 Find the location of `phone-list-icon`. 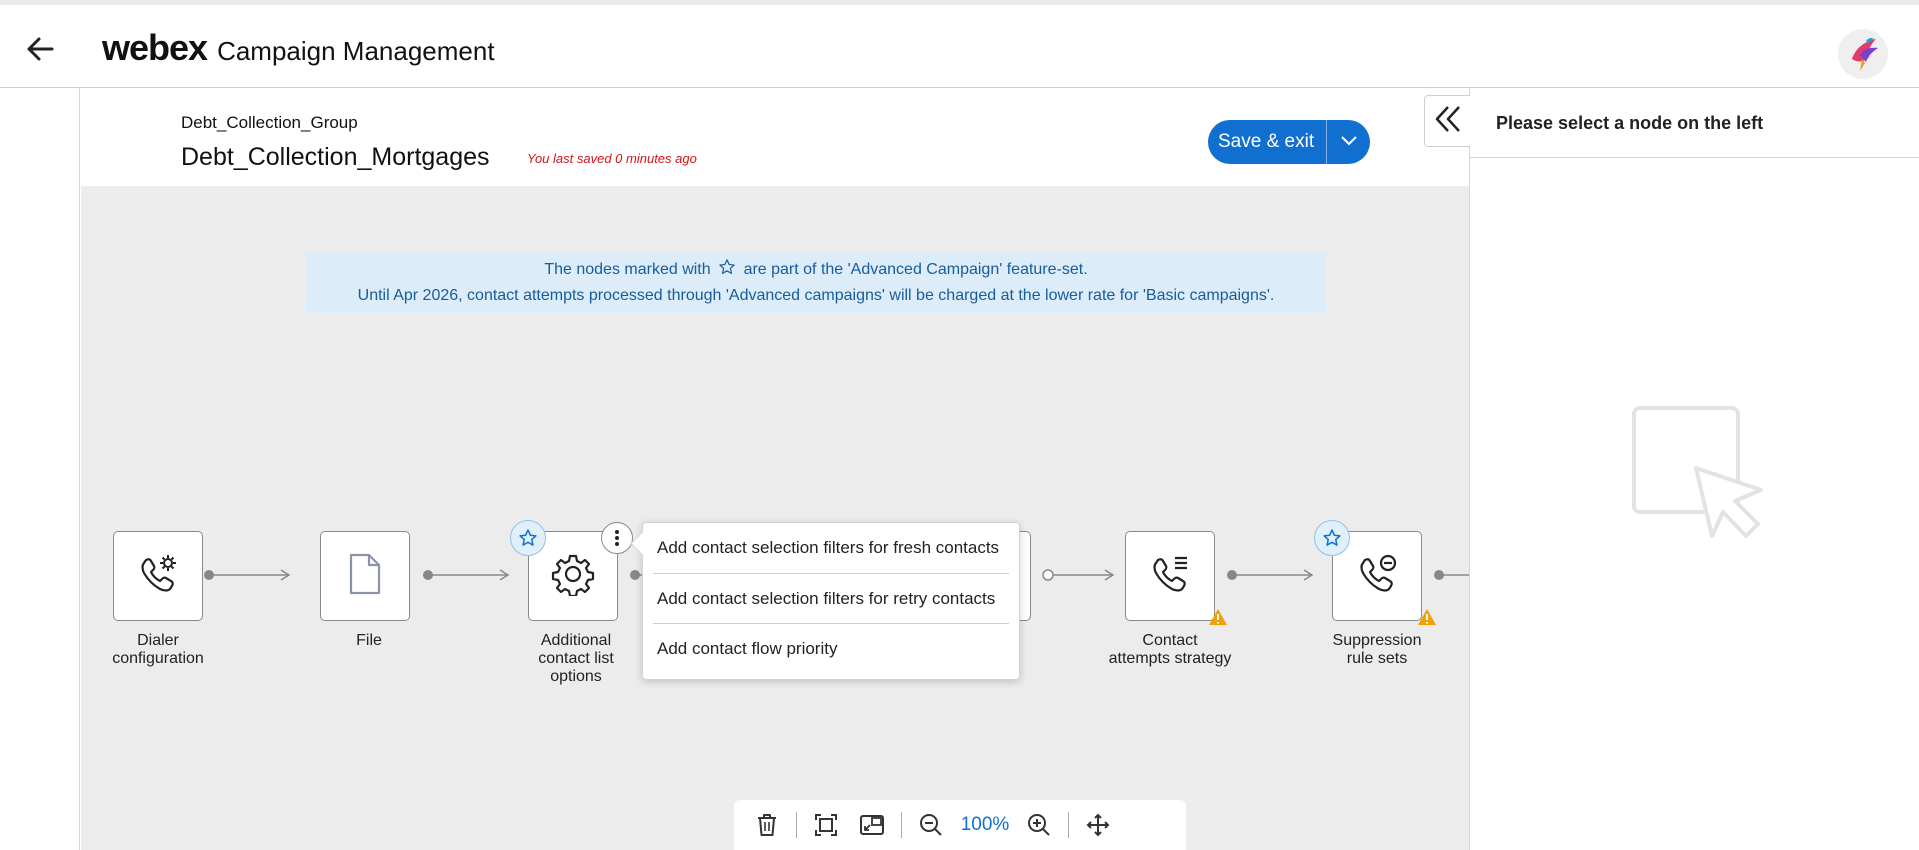

phone-list-icon is located at coordinates (1170, 576).